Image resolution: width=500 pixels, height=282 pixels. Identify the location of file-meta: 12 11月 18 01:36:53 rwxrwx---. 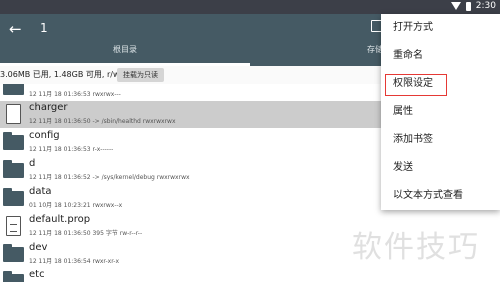
(75, 94).